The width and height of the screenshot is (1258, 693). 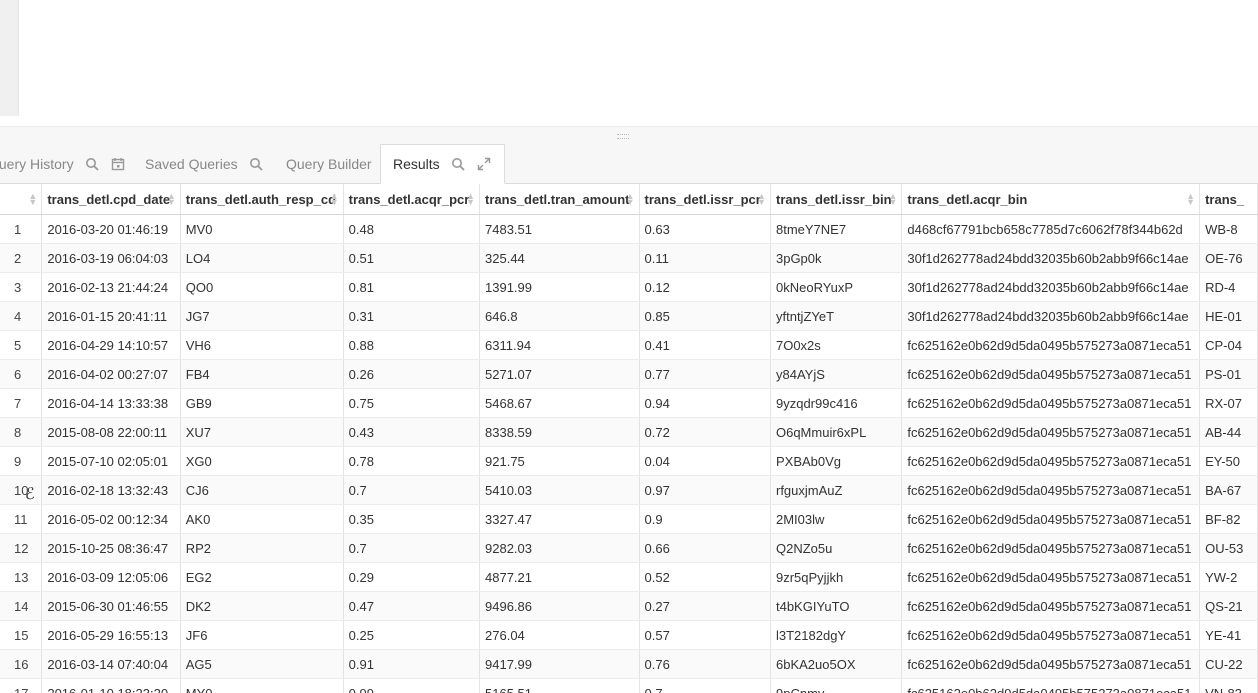 What do you see at coordinates (412, 685) in the screenshot?
I see `table-cell: 0.99` at bounding box center [412, 685].